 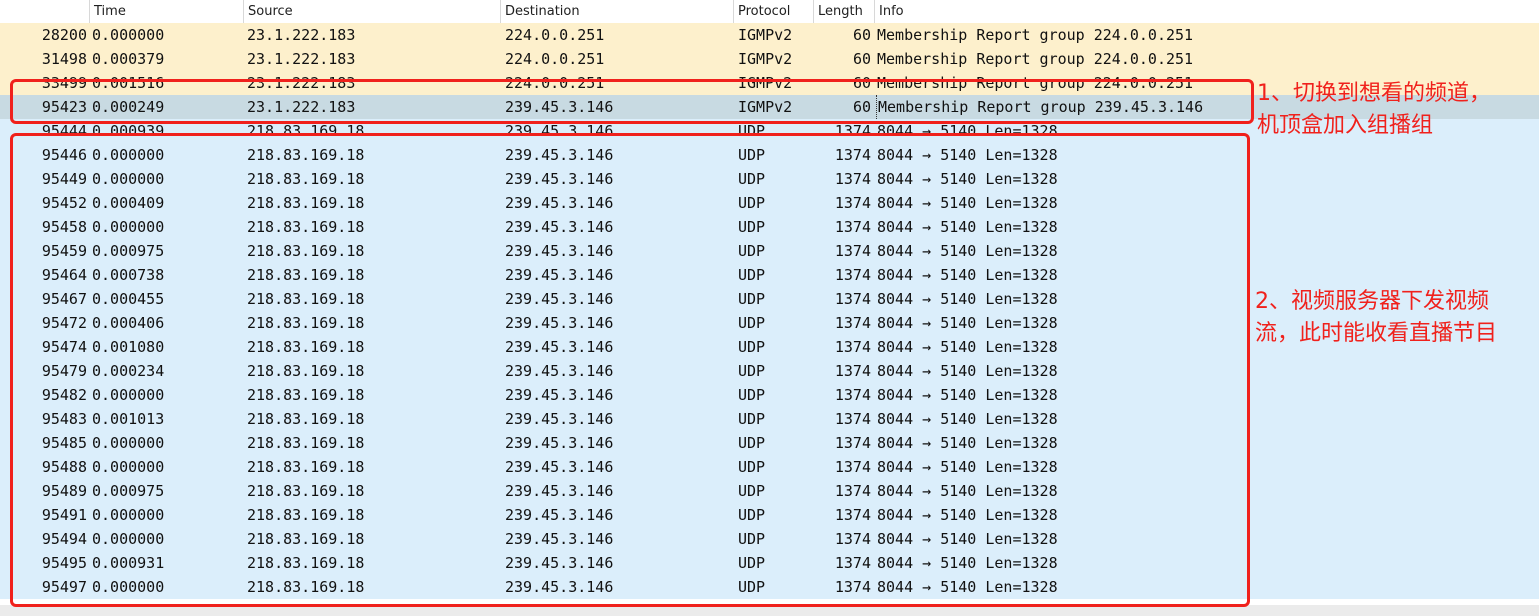 I want to click on column-header-destination: Destination, so click(x=616, y=11).